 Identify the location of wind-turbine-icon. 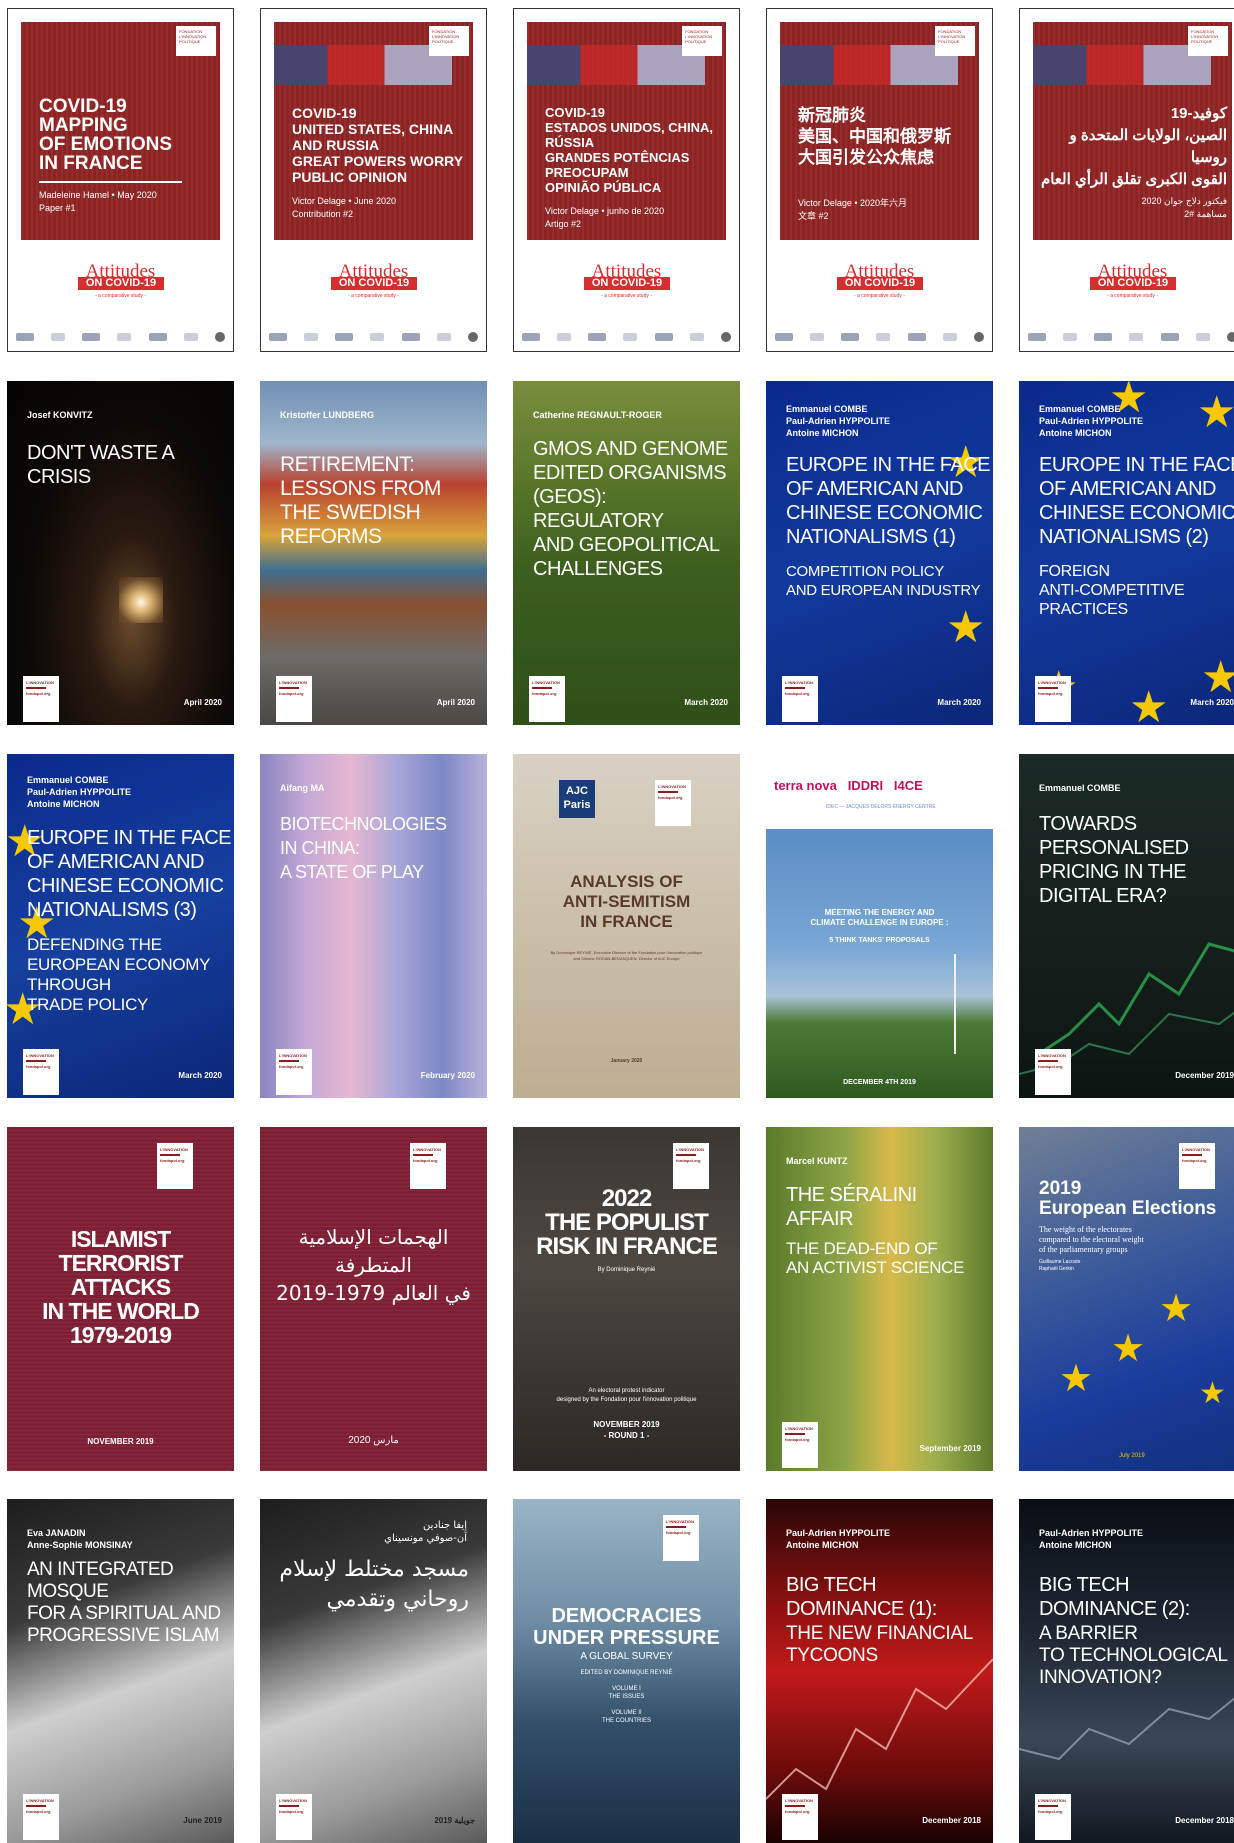
(955, 1004).